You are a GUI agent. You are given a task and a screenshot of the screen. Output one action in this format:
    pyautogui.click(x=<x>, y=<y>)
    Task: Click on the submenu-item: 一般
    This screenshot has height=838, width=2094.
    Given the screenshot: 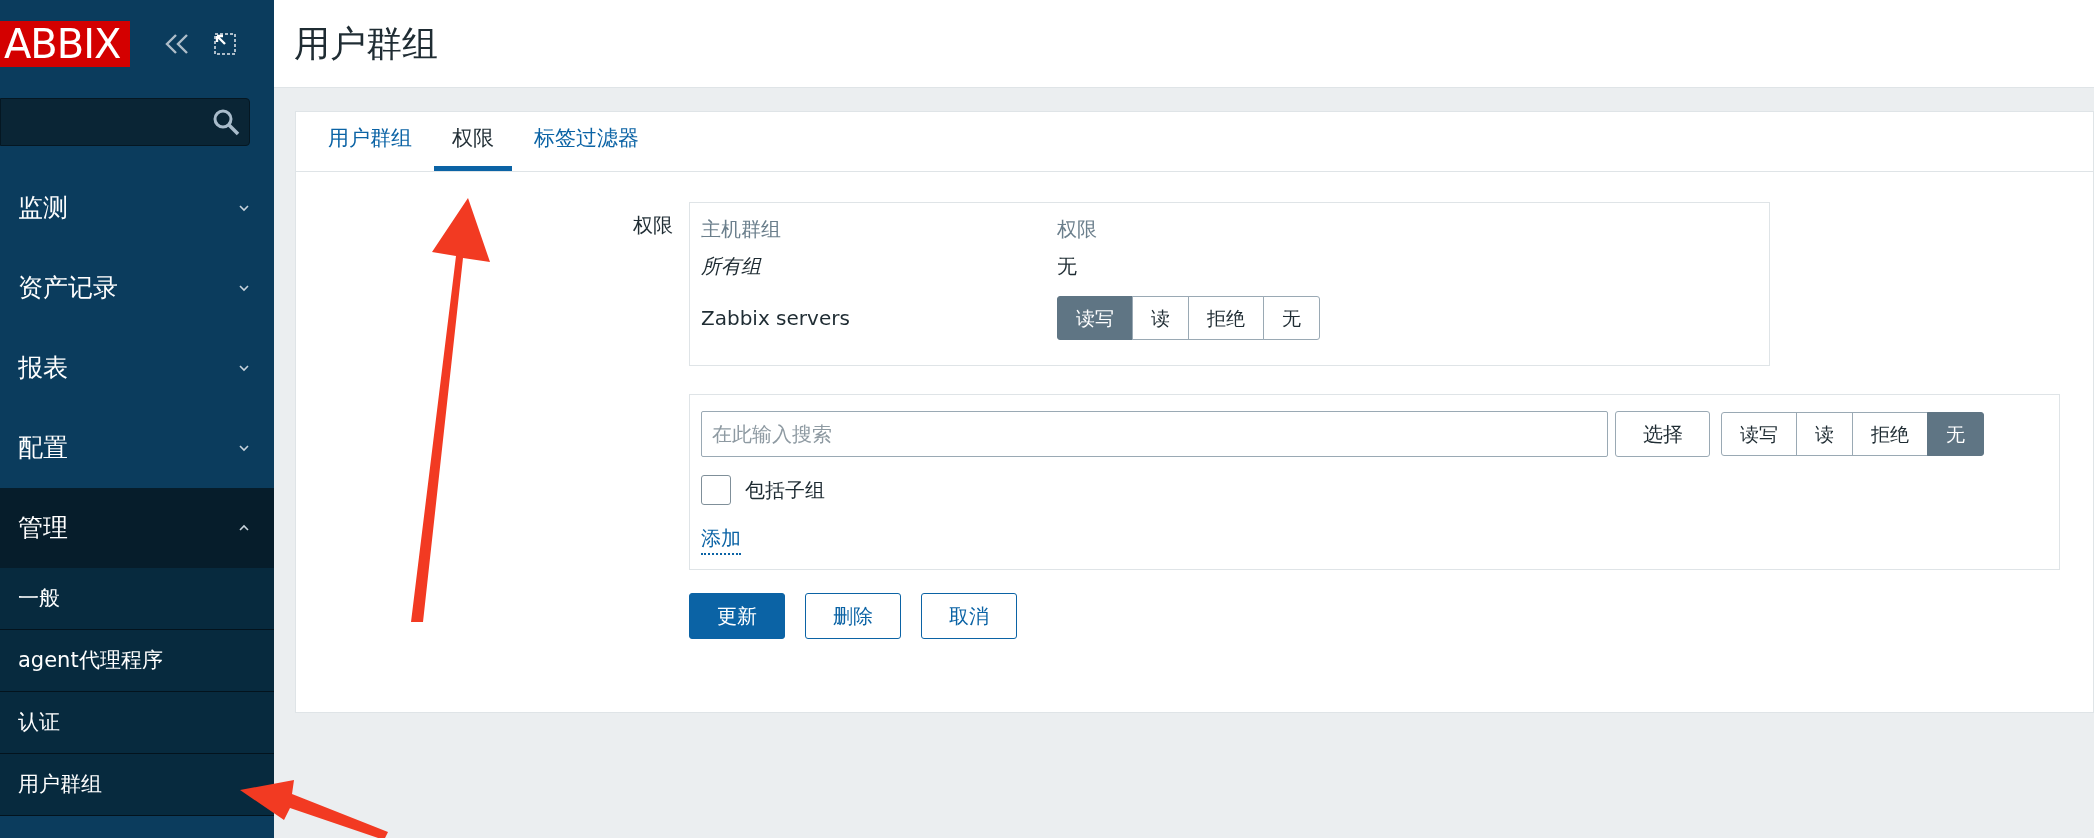 What is the action you would take?
    pyautogui.click(x=137, y=599)
    